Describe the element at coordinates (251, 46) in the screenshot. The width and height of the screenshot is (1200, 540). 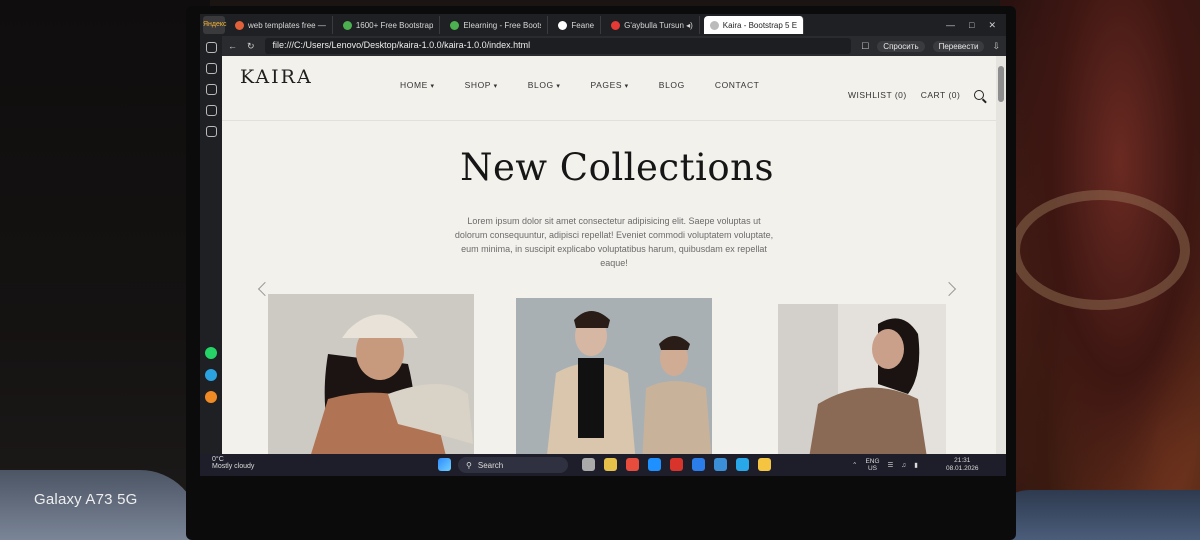
I see `reload-icon: ↻` at that location.